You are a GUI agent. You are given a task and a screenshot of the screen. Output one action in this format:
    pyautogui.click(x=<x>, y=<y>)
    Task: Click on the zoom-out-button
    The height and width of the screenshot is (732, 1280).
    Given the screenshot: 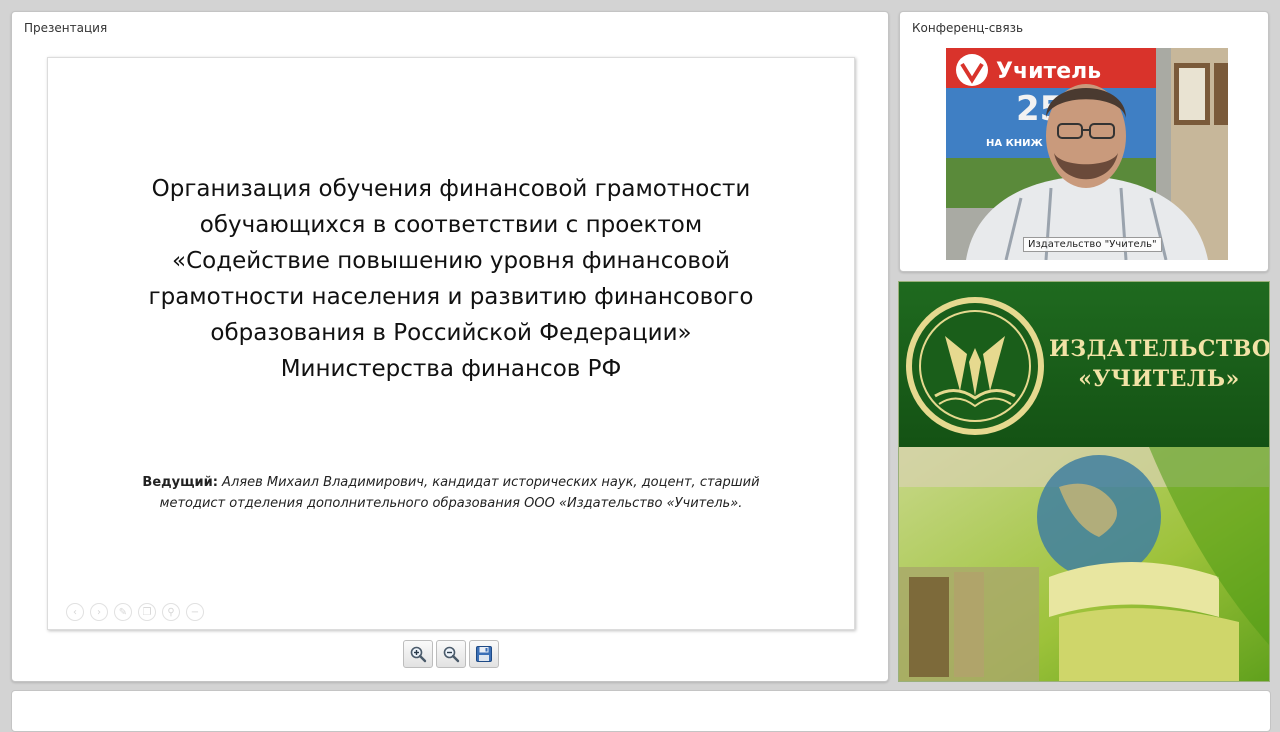 What is the action you would take?
    pyautogui.click(x=451, y=654)
    